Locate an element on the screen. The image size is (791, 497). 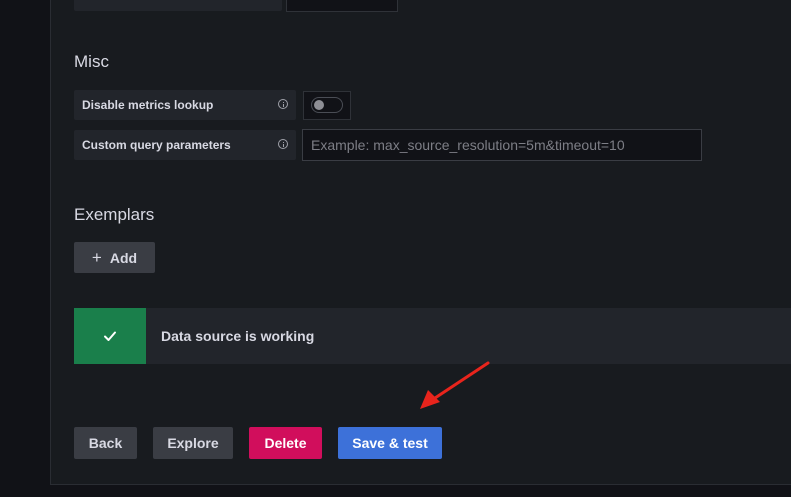
disable-metrics-lookup-text: Disable metrics lookup is located at coordinates (148, 105).